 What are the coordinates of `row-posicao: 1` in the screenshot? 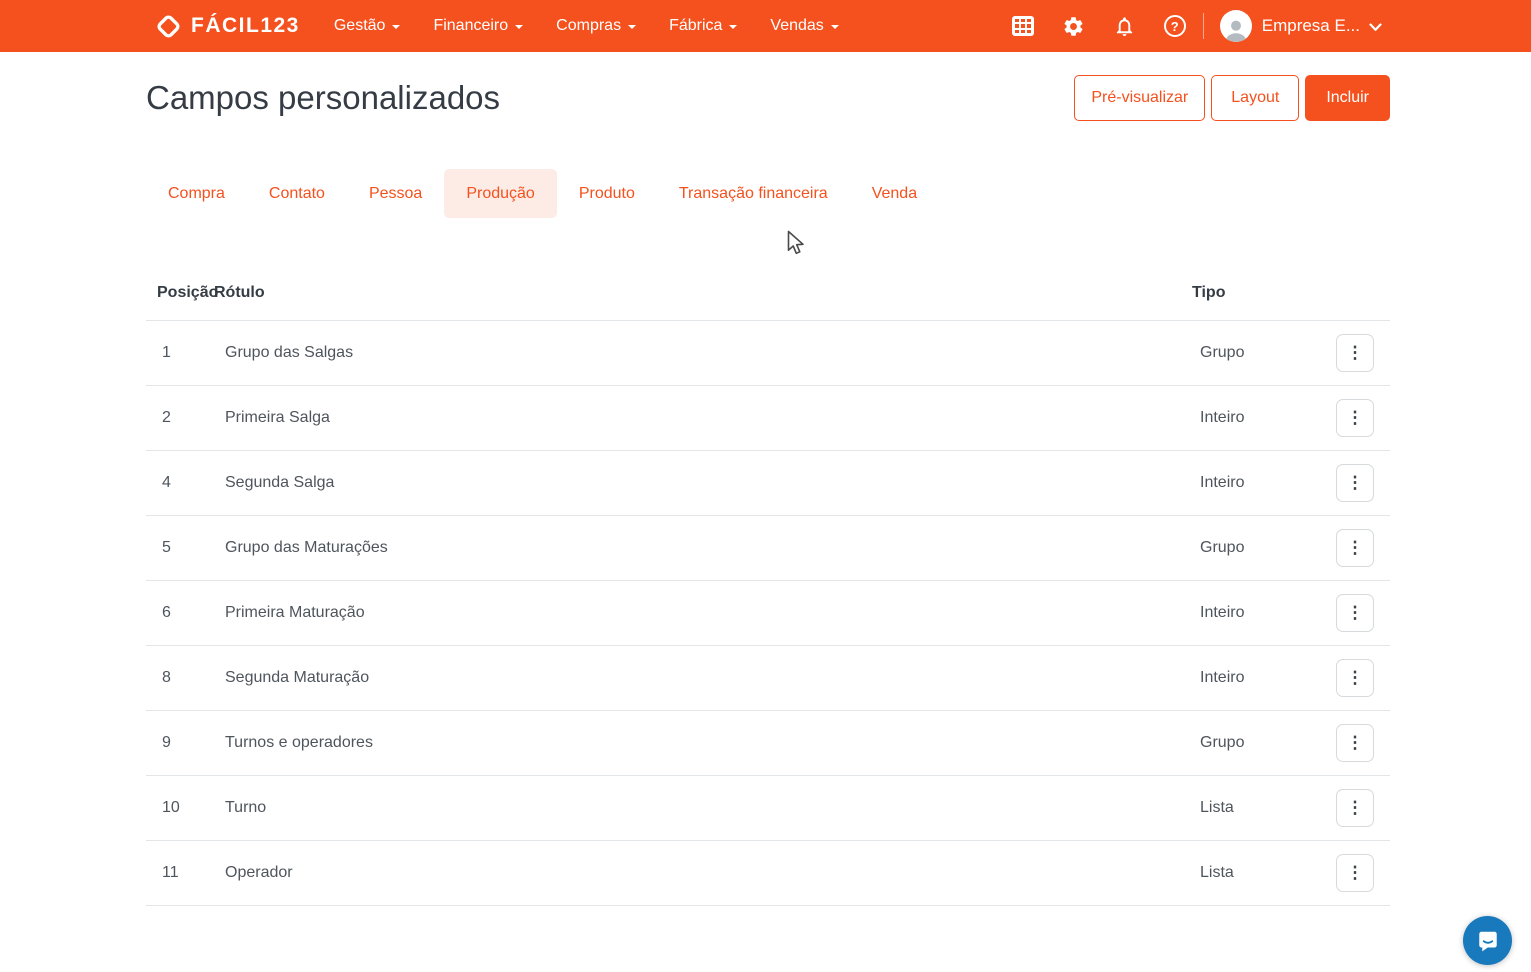 It's located at (166, 352).